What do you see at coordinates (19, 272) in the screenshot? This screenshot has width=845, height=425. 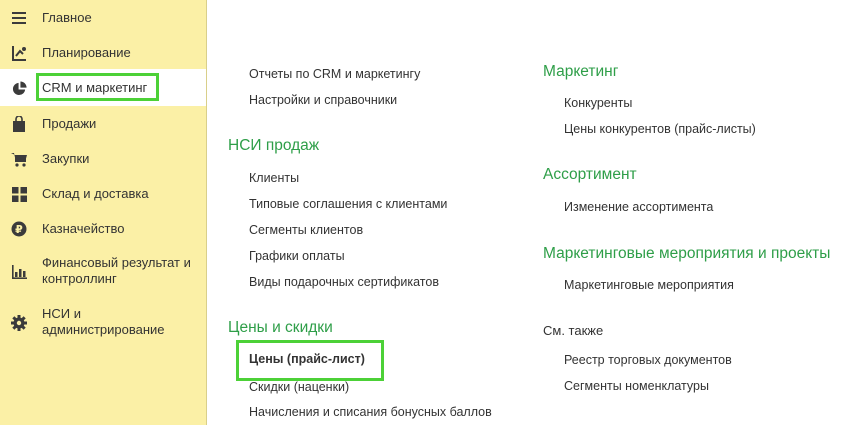 I see `bar-chart-icon` at bounding box center [19, 272].